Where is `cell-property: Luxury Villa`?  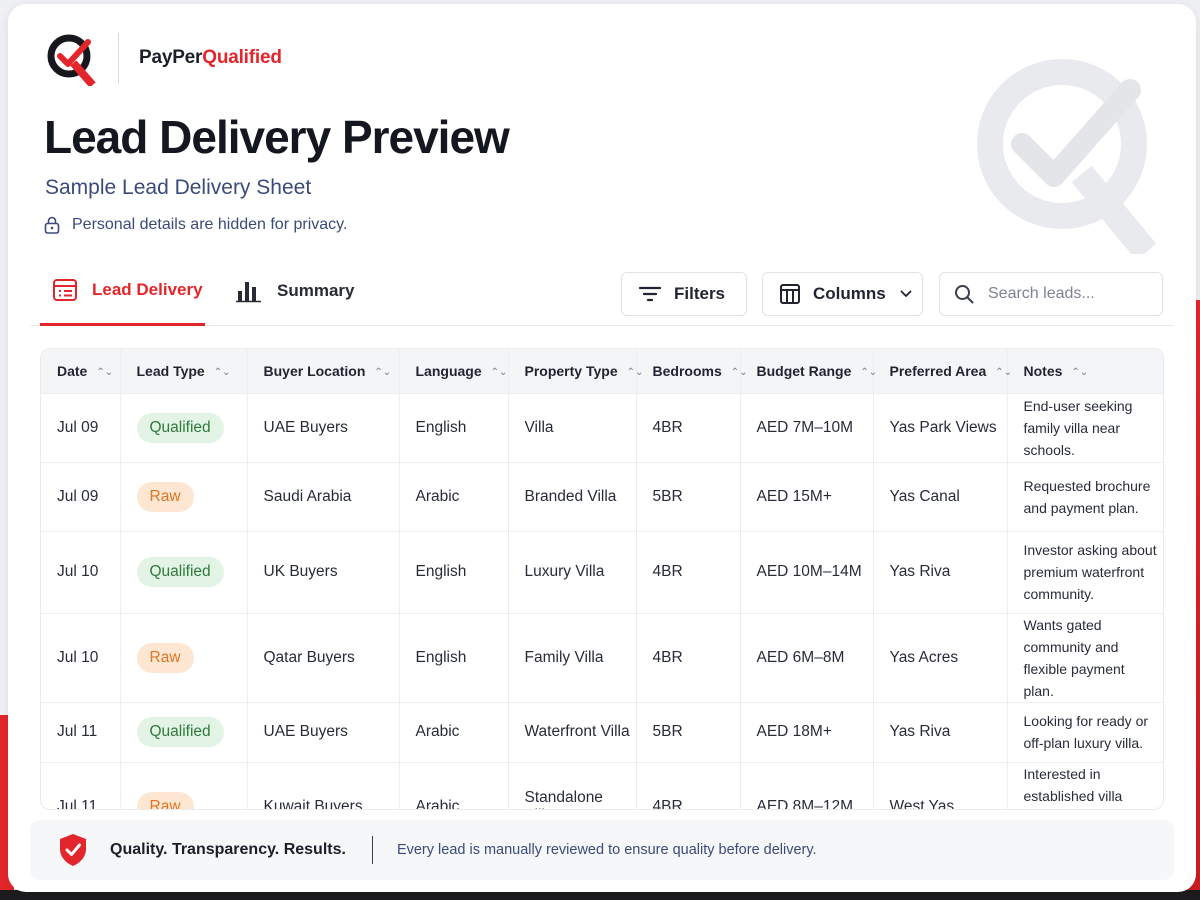 cell-property: Luxury Villa is located at coordinates (572, 571).